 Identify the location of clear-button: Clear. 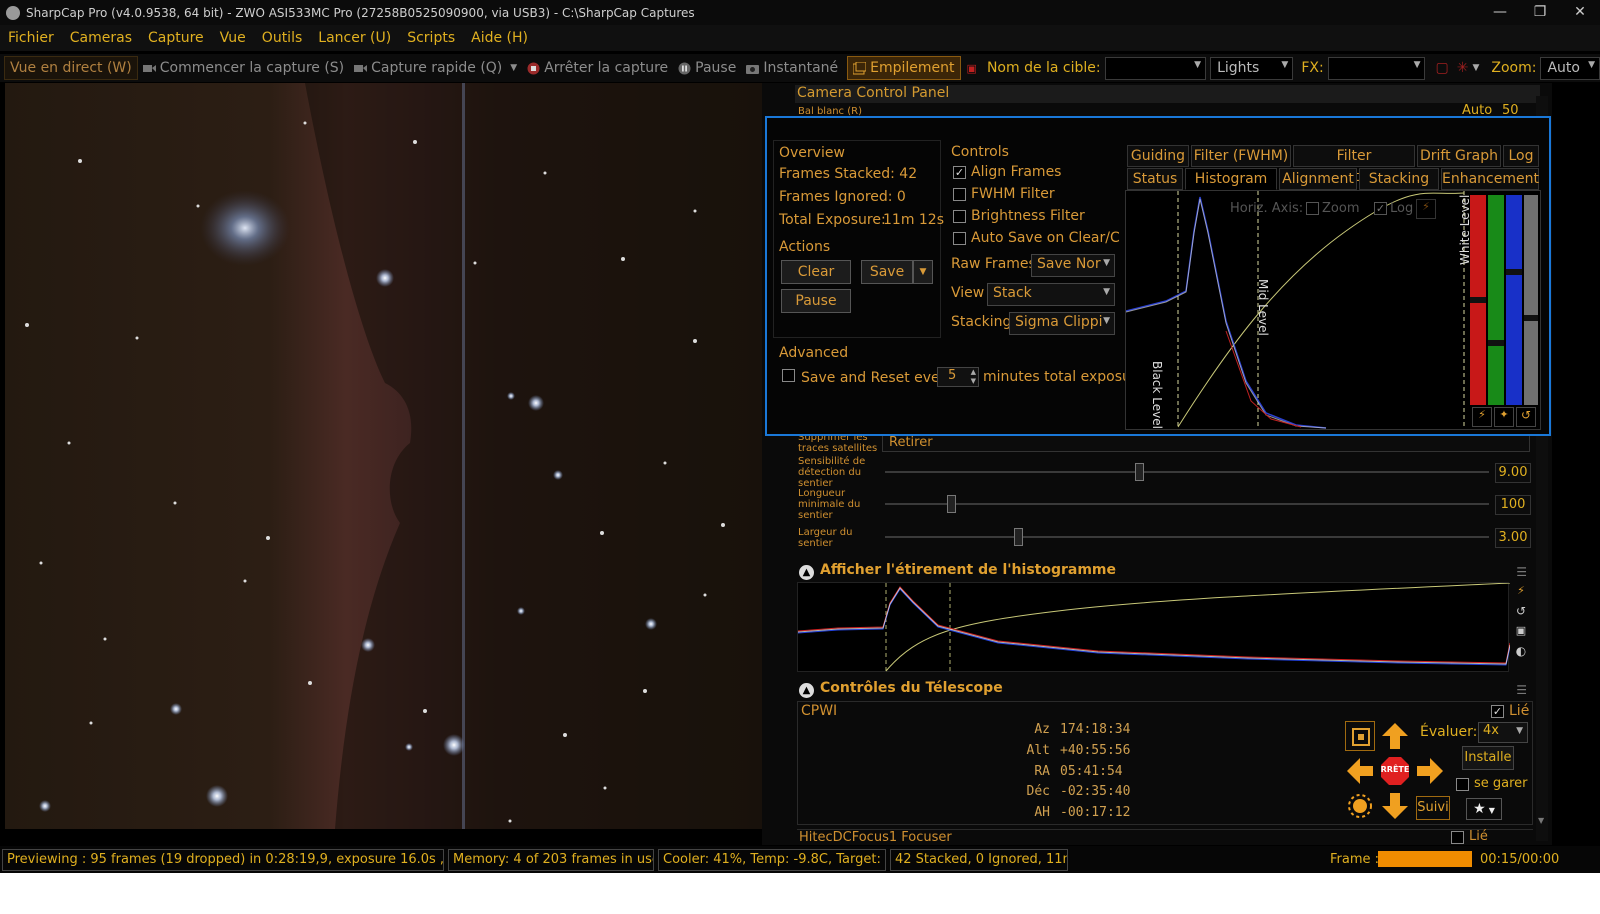
(816, 272).